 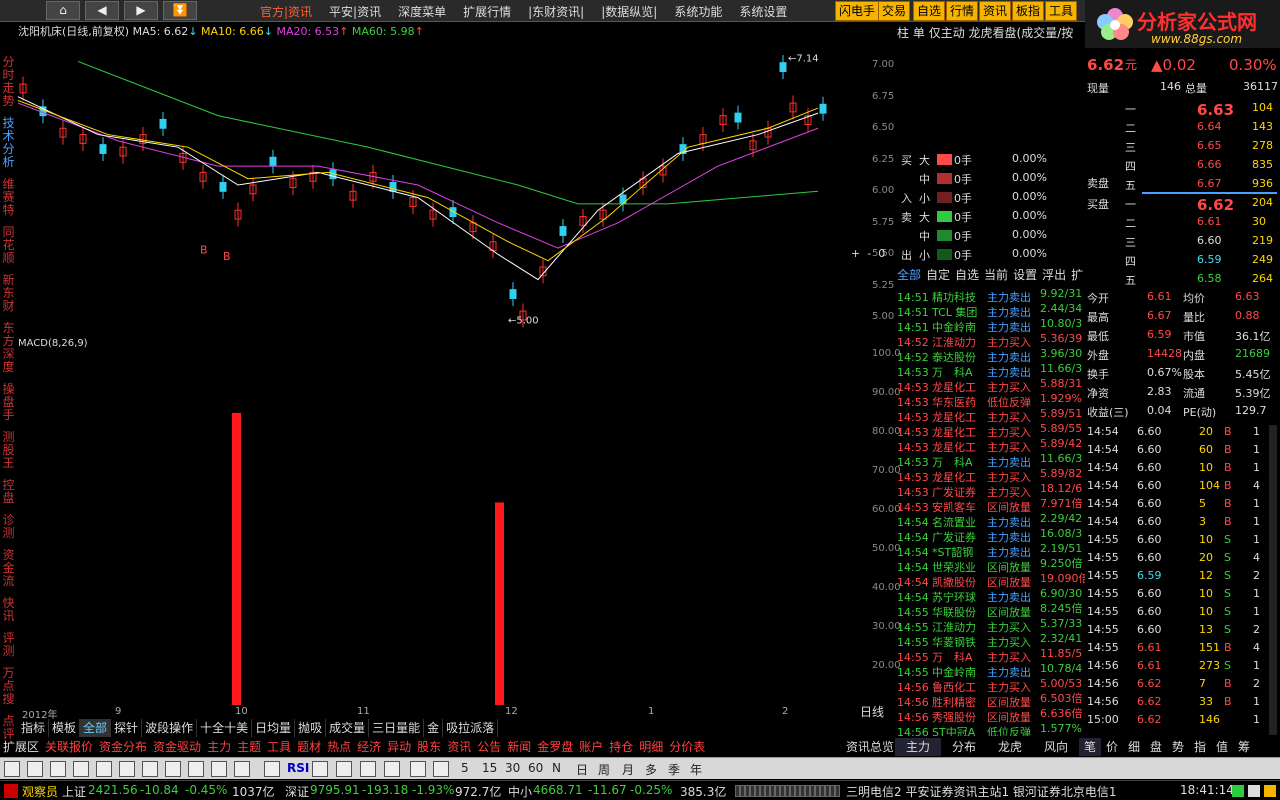 I want to click on ticker-row: 14:54 名流置业 主力卖出 2.29/42, so click(x=992, y=520).